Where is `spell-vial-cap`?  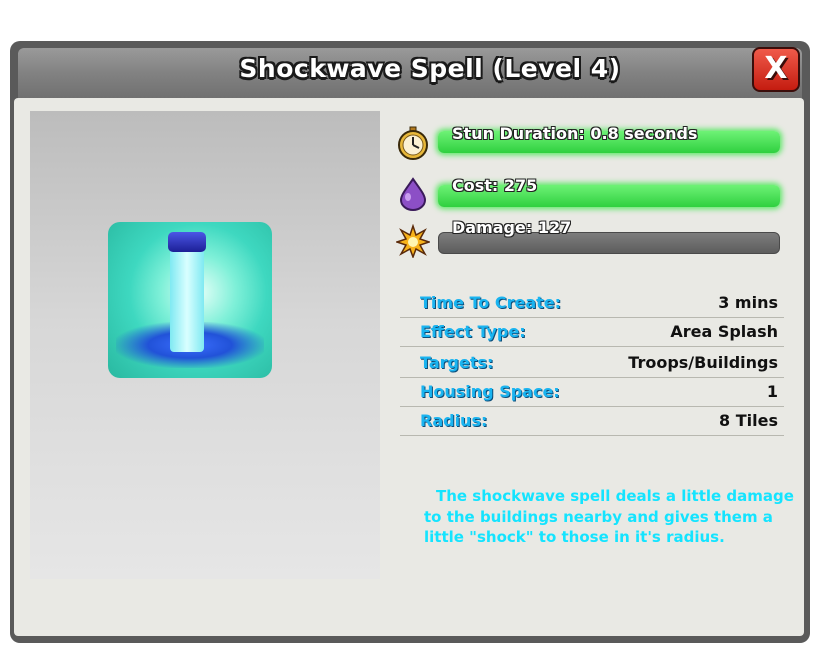
spell-vial-cap is located at coordinates (187, 242).